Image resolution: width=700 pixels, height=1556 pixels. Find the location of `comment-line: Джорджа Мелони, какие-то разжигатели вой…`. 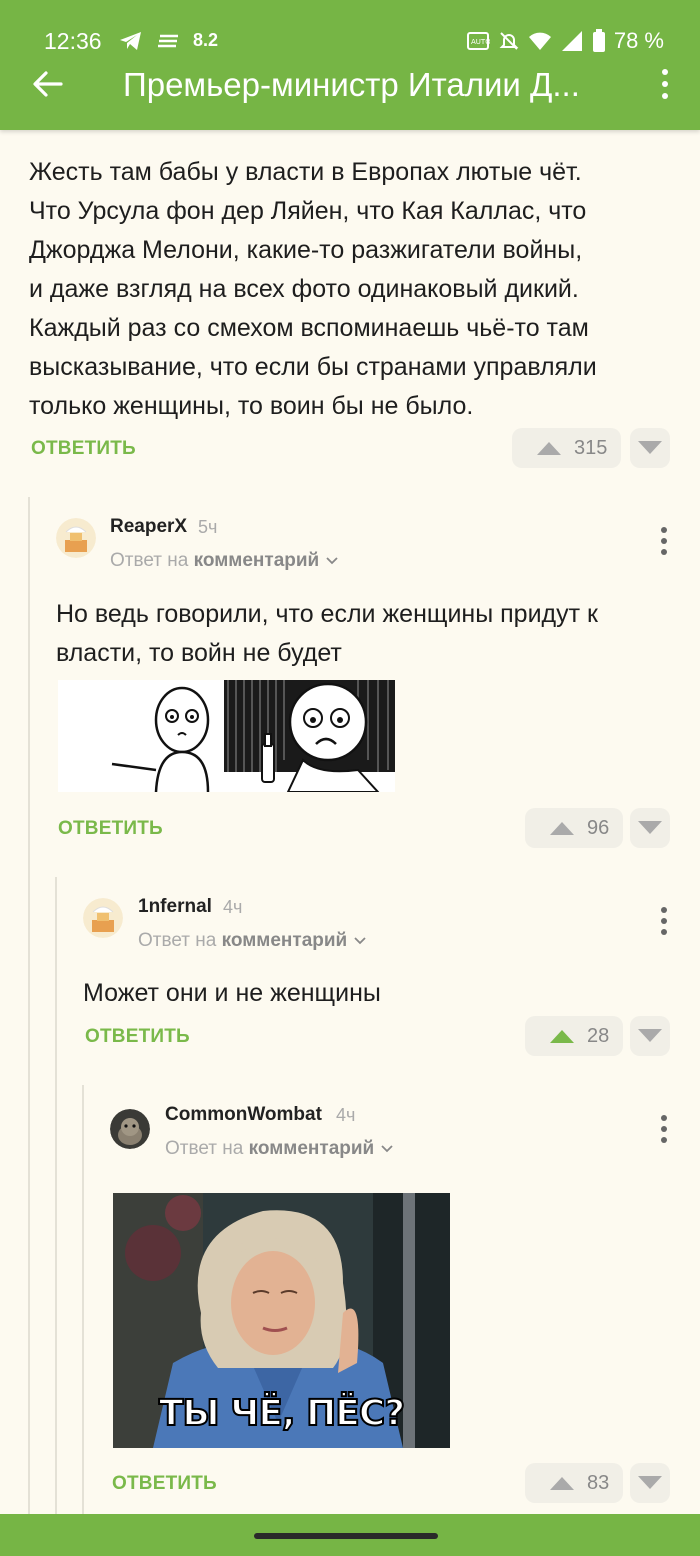

comment-line: Джорджа Мелони, какие-то разжигатели вой… is located at coordinates (306, 250).